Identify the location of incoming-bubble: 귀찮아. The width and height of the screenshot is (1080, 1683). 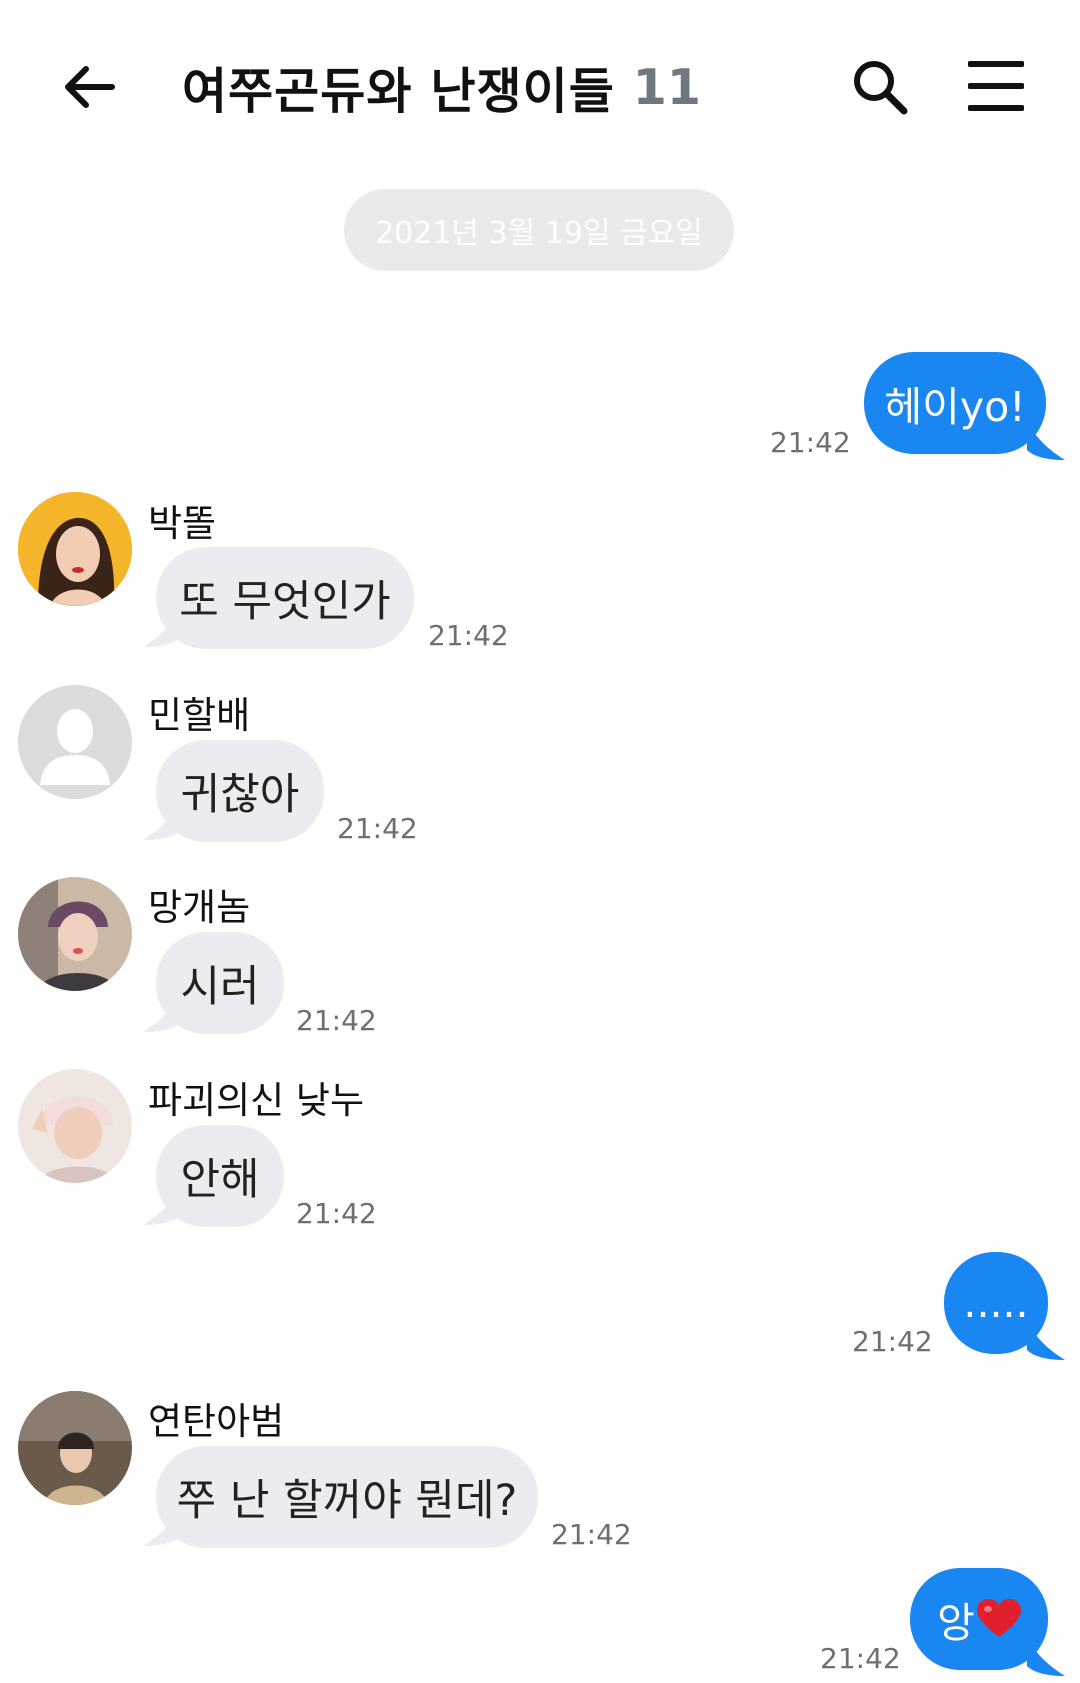
(240, 791).